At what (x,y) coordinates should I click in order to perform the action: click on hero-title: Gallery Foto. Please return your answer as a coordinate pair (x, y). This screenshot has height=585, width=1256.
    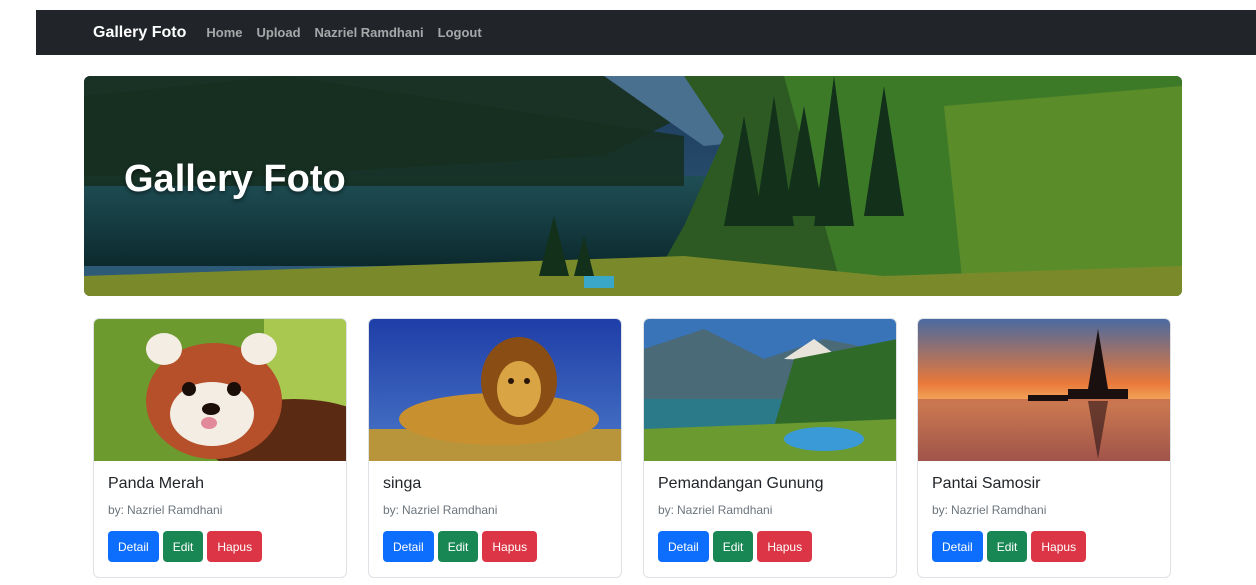
    Looking at the image, I should click on (235, 179).